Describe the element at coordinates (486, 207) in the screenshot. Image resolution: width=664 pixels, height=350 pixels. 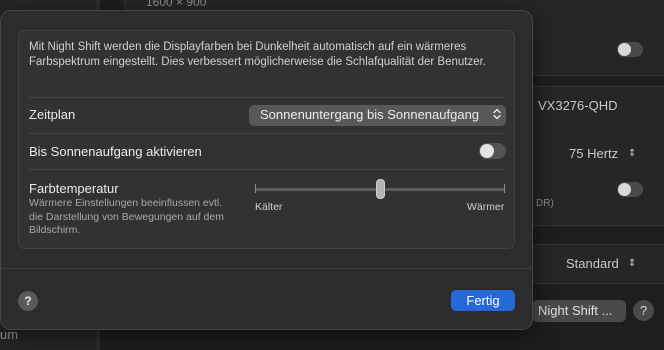
I see `slider-max-label: Wärmer` at that location.